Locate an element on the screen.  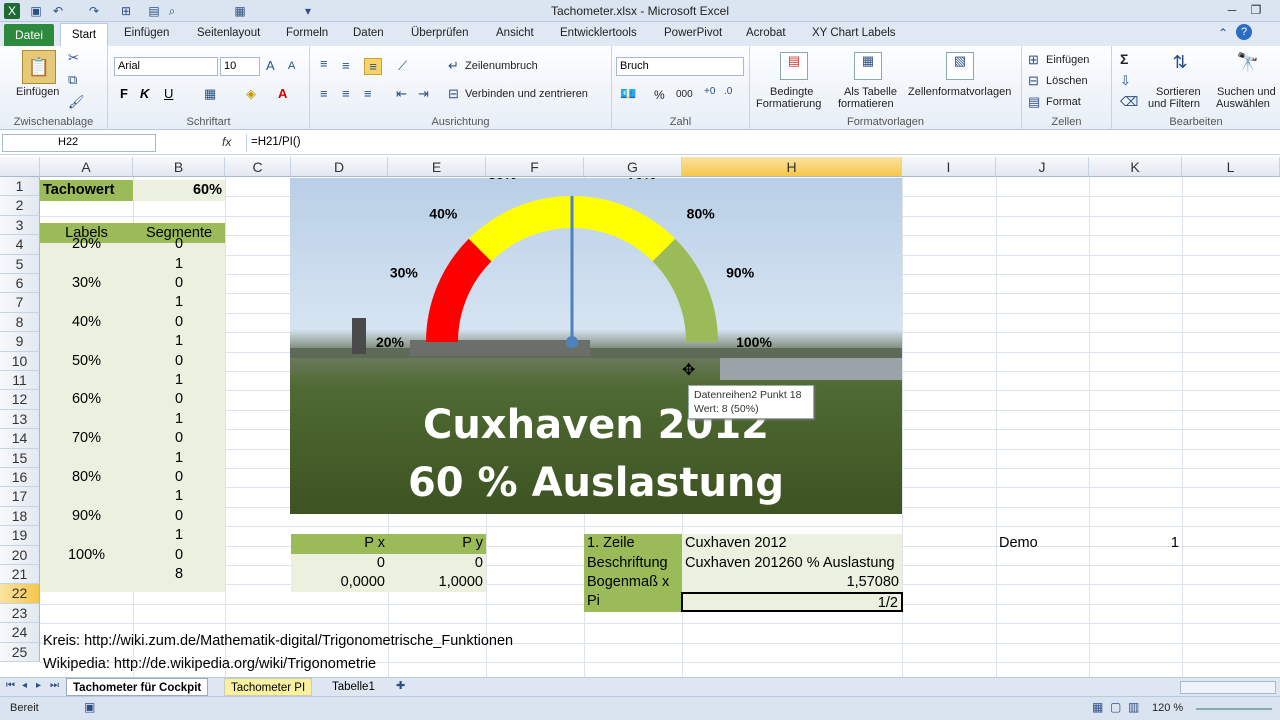
cell-e21: 1,0000 is located at coordinates (437, 582).